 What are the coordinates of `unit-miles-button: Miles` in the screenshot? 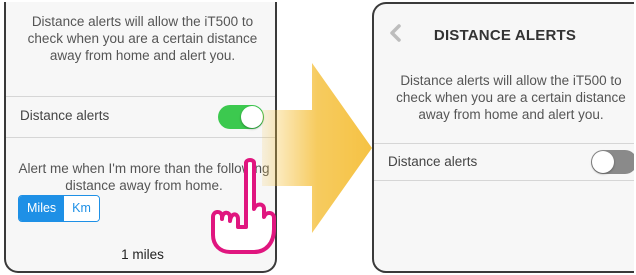 It's located at (42, 208).